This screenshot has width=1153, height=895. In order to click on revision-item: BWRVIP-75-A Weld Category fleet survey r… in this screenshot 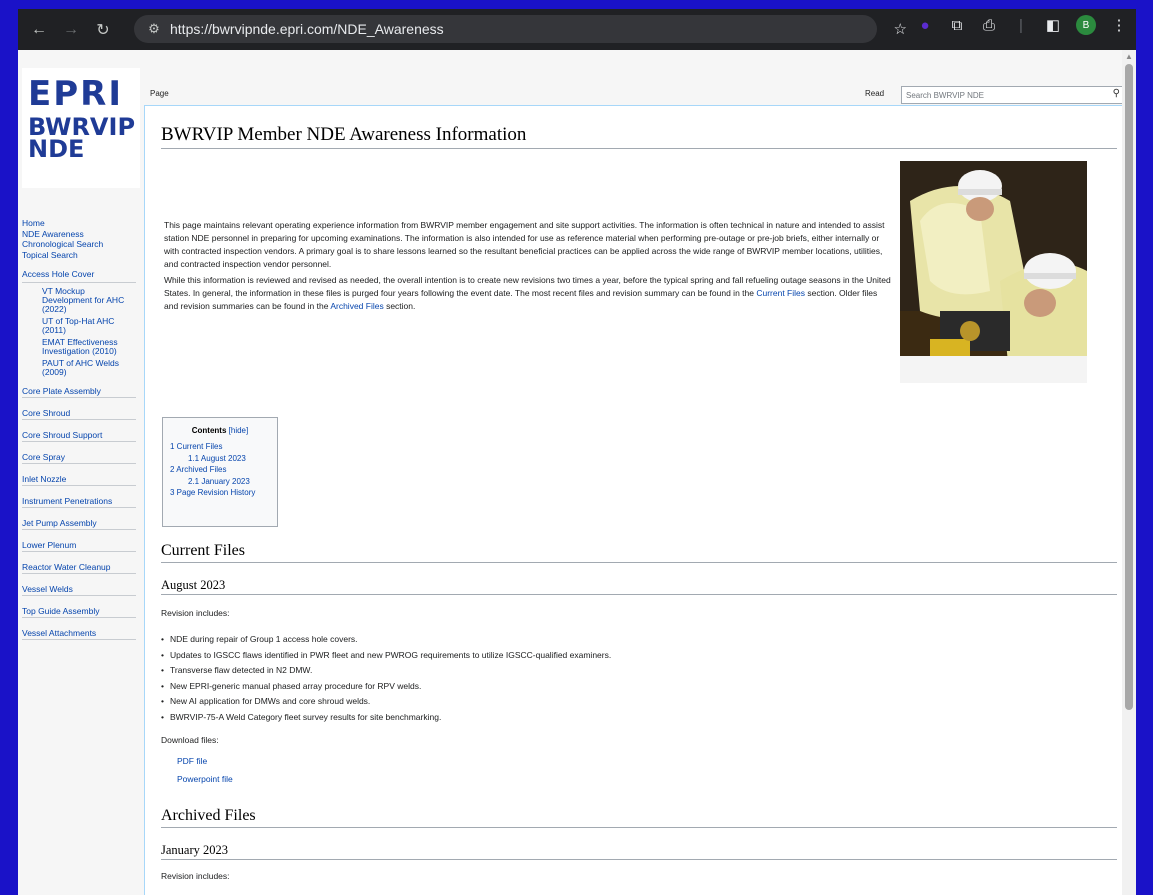, I will do `click(386, 718)`.